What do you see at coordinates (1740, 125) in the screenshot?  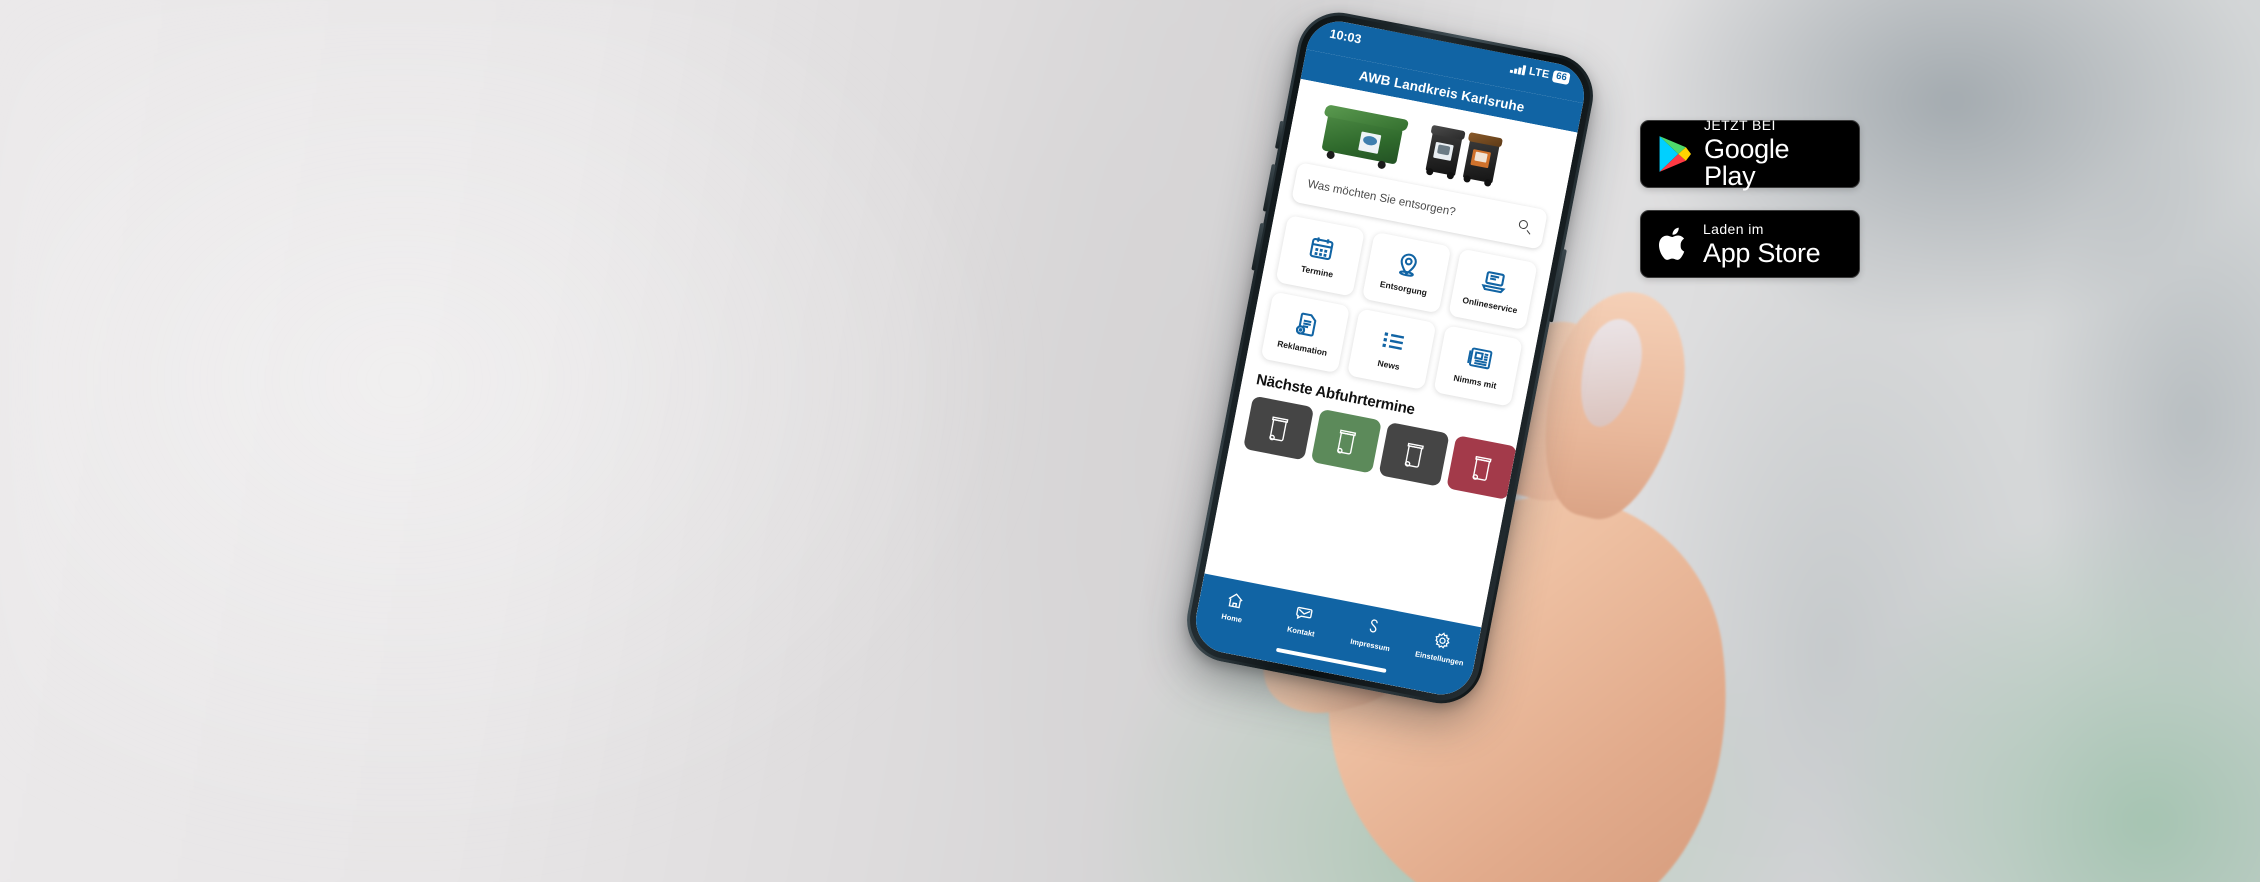 I see `badge-line1: JETZT BEI` at bounding box center [1740, 125].